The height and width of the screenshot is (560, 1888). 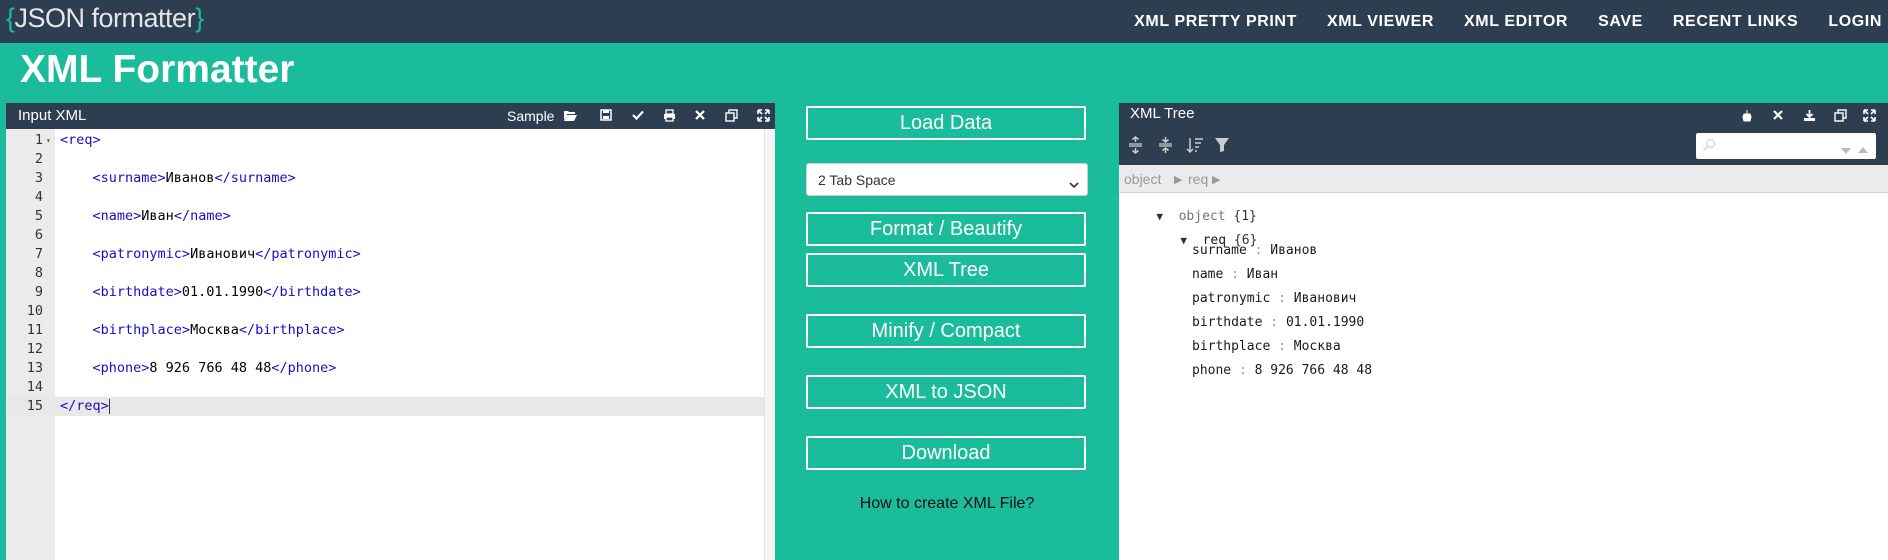 What do you see at coordinates (700, 115) in the screenshot?
I see `close-icon` at bounding box center [700, 115].